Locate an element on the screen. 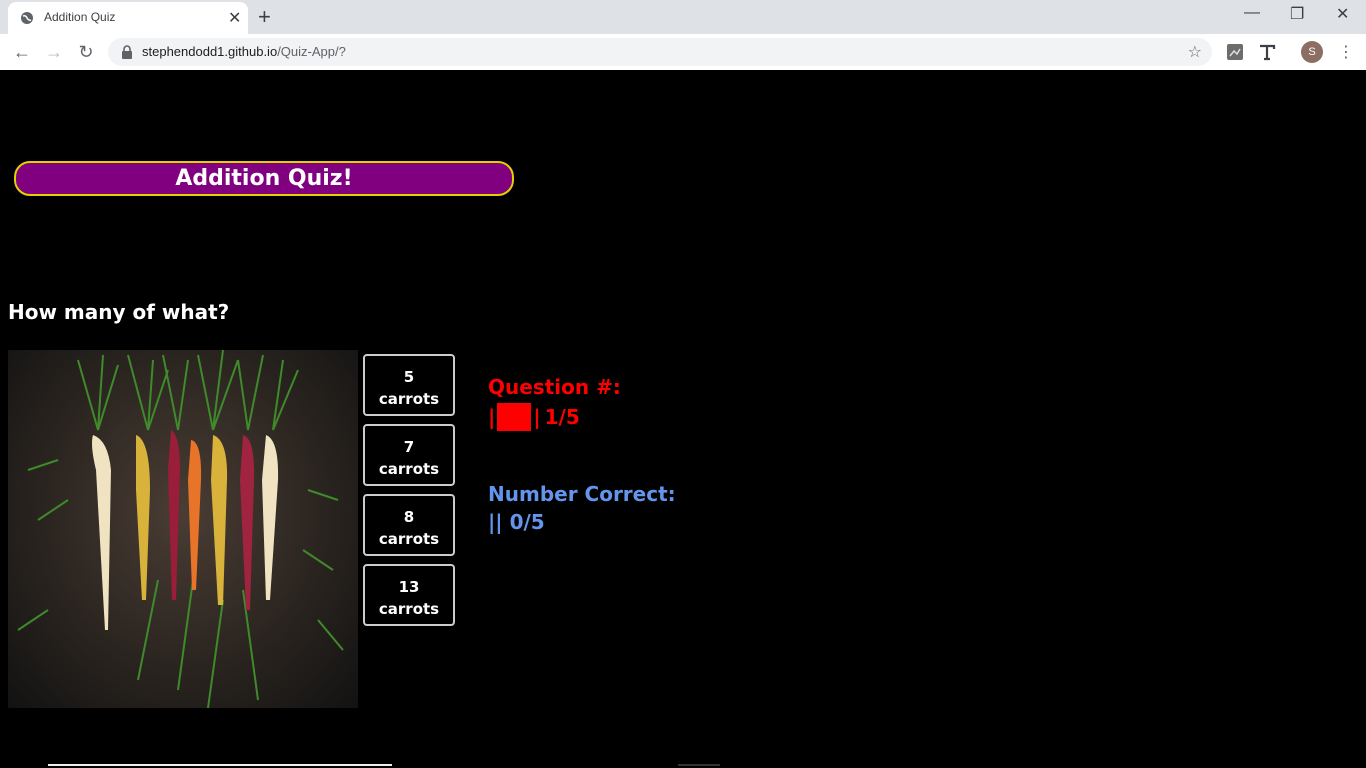  tab-title: Addition Quiz is located at coordinates (80, 17).